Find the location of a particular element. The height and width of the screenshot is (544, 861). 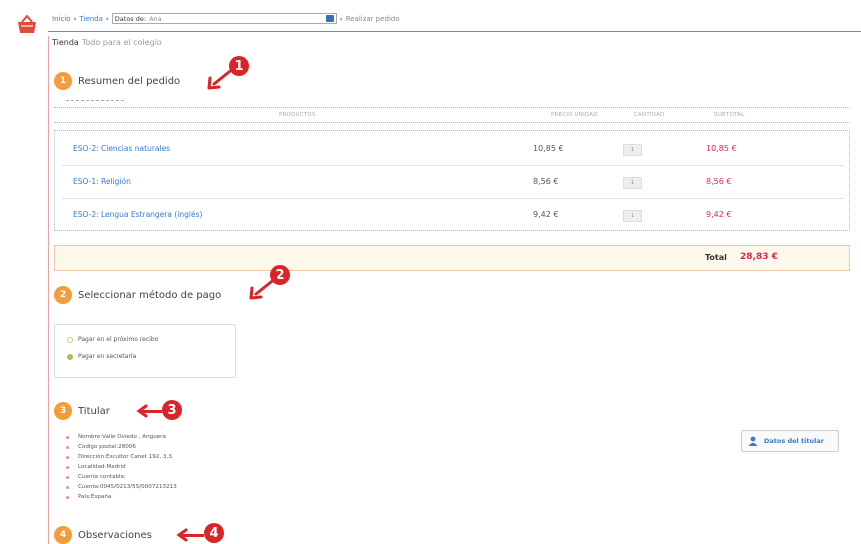

product-link: ESO-2: Ciencias naturales is located at coordinates (121, 148).